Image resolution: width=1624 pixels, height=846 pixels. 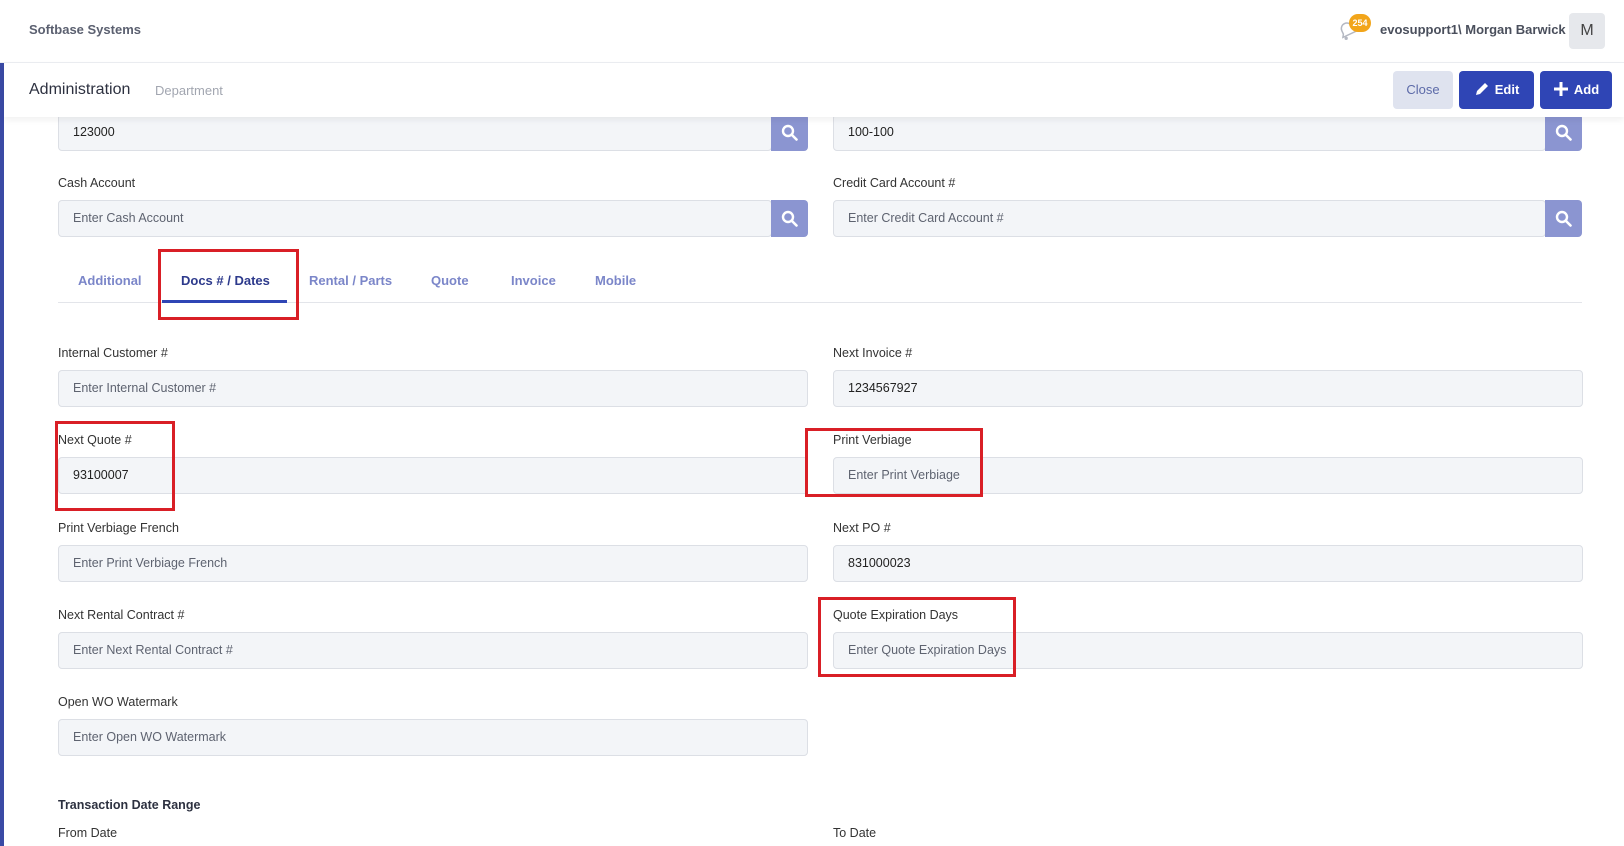 I want to click on credit-card-account-input: Enter Credit Card Account #, so click(x=1189, y=218).